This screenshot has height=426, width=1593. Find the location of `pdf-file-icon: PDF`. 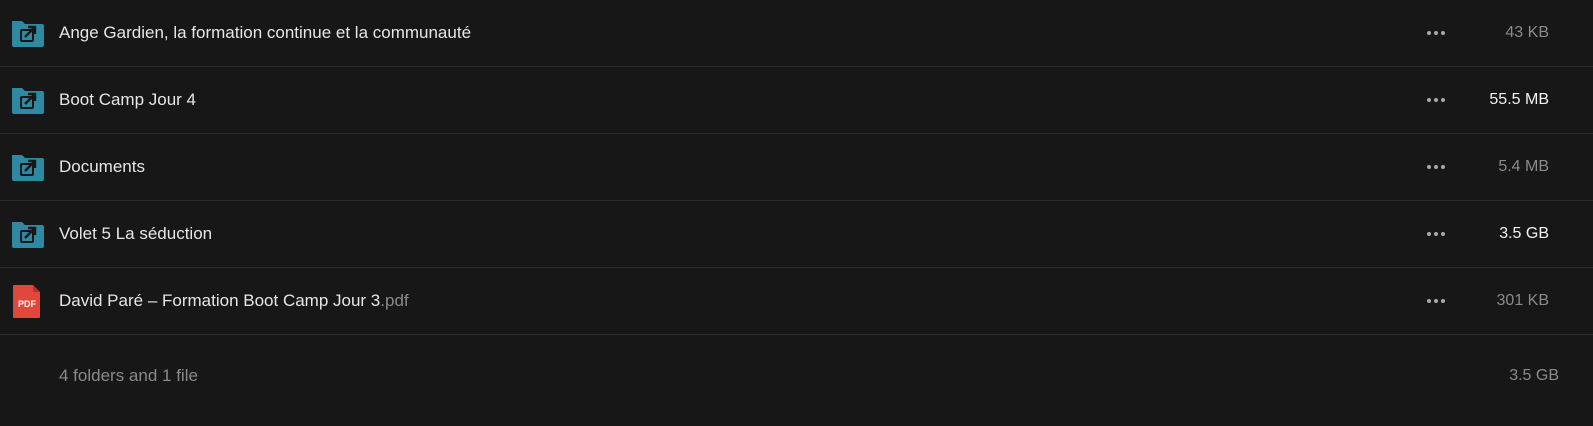

pdf-file-icon: PDF is located at coordinates (27, 301).